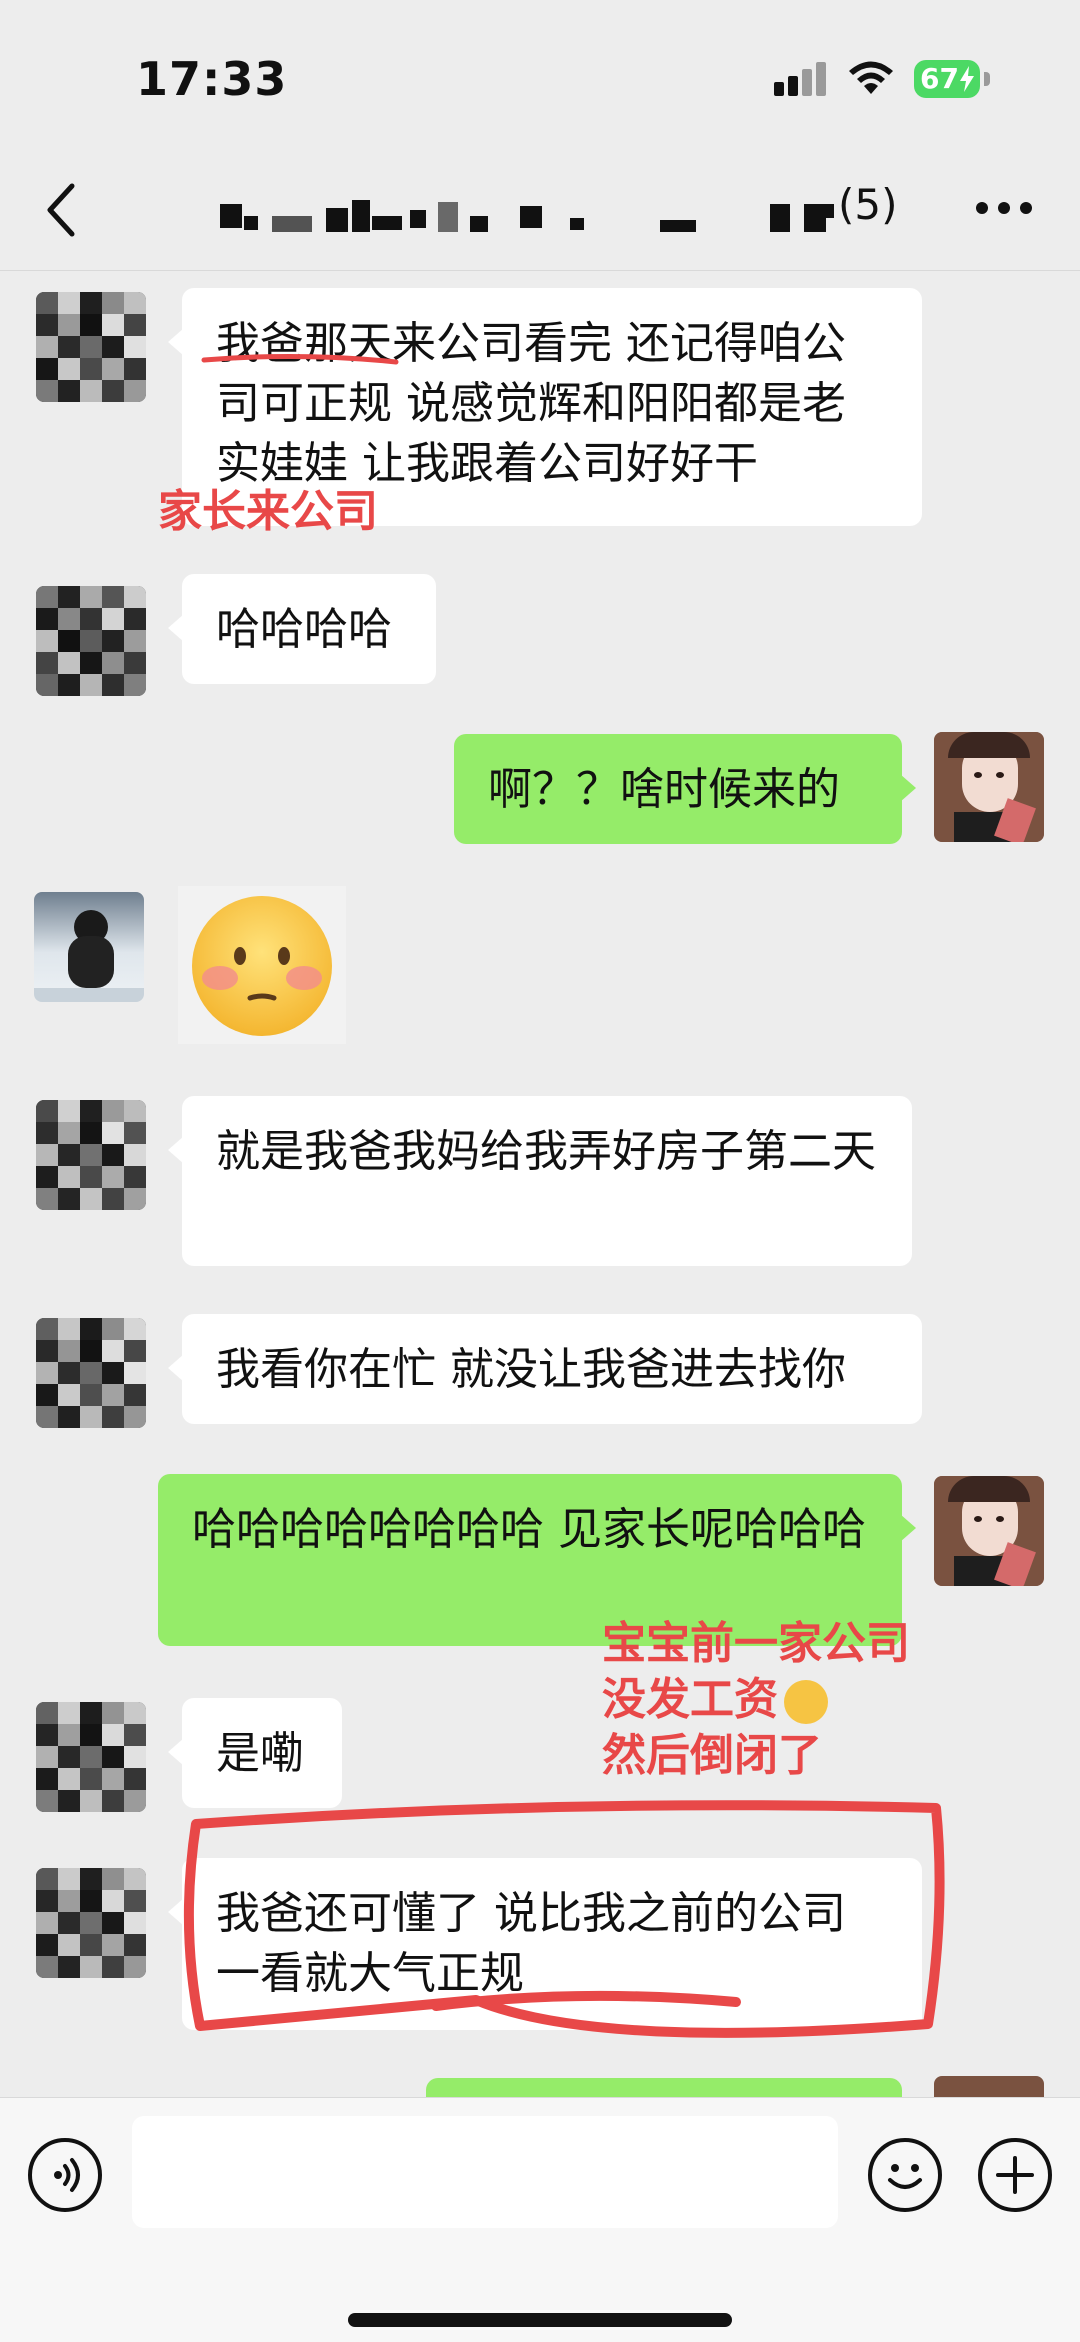 This screenshot has height=2342, width=1080. What do you see at coordinates (300, 359) in the screenshot?
I see `underline-annotation` at bounding box center [300, 359].